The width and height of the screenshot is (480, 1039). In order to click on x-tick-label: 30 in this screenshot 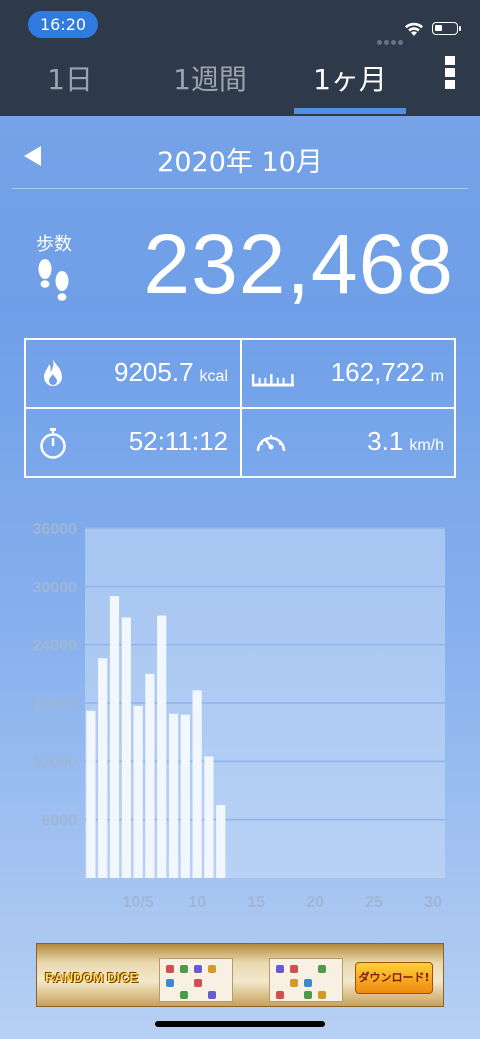, I will do `click(433, 902)`.